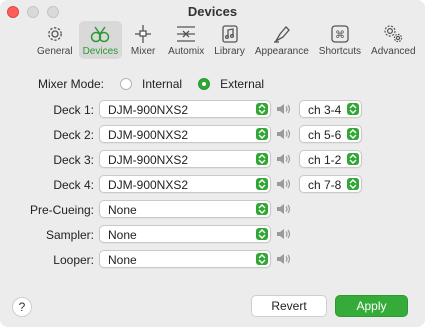 This screenshot has width=425, height=327. What do you see at coordinates (143, 34) in the screenshot?
I see `mixer-icon` at bounding box center [143, 34].